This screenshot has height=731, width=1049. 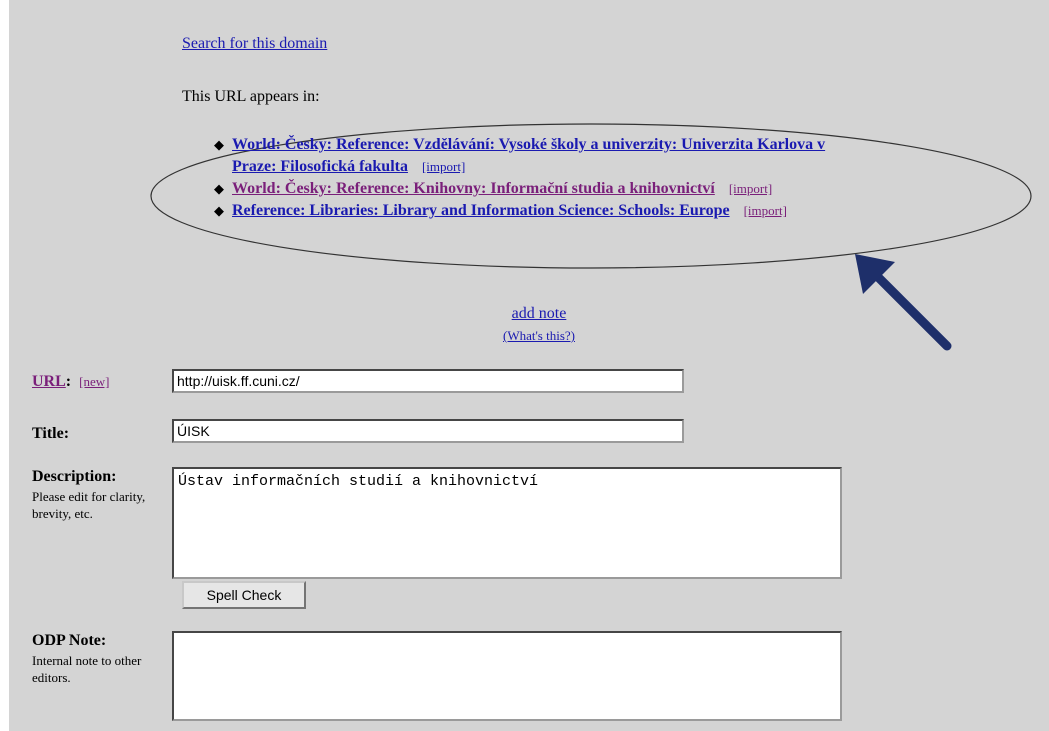 What do you see at coordinates (539, 314) in the screenshot?
I see `add-note-link: add note` at bounding box center [539, 314].